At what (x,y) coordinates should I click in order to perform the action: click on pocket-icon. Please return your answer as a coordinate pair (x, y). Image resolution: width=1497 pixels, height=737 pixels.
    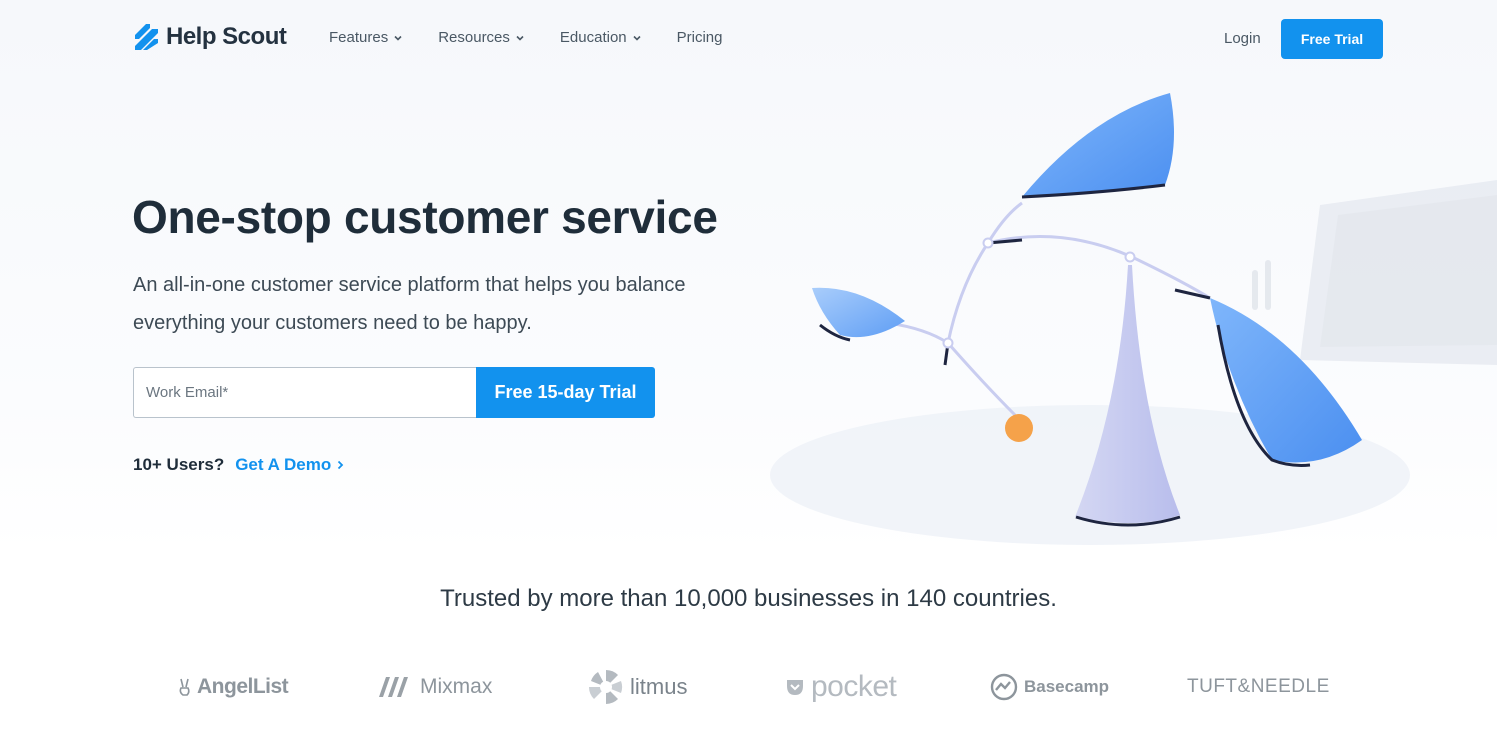
    Looking at the image, I should click on (795, 687).